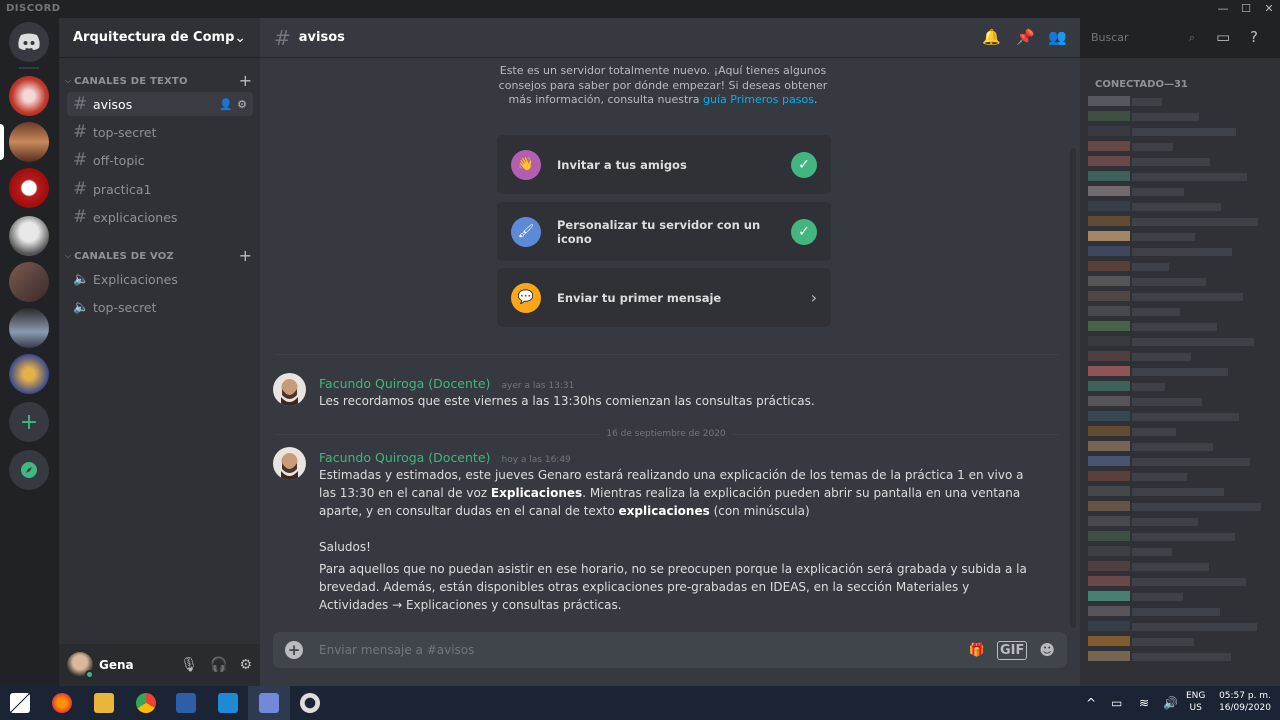 This screenshot has width=1280, height=720. Describe the element at coordinates (189, 665) in the screenshot. I see `microphone-icon: 🎙` at that location.